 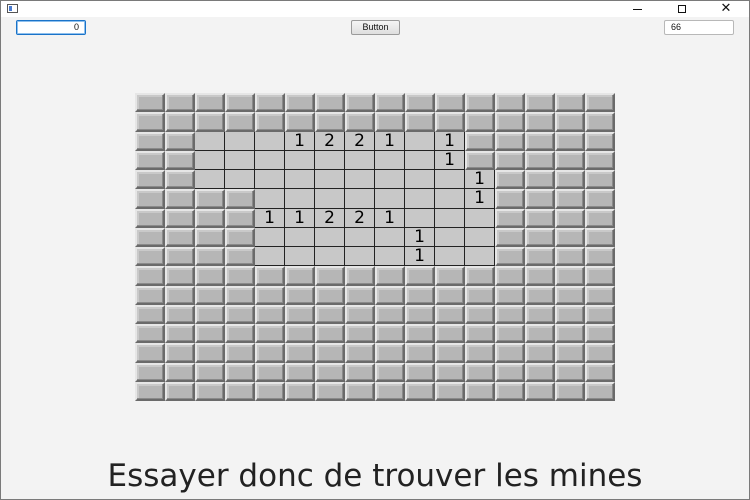 I want to click on reset-button: Button, so click(x=375, y=27).